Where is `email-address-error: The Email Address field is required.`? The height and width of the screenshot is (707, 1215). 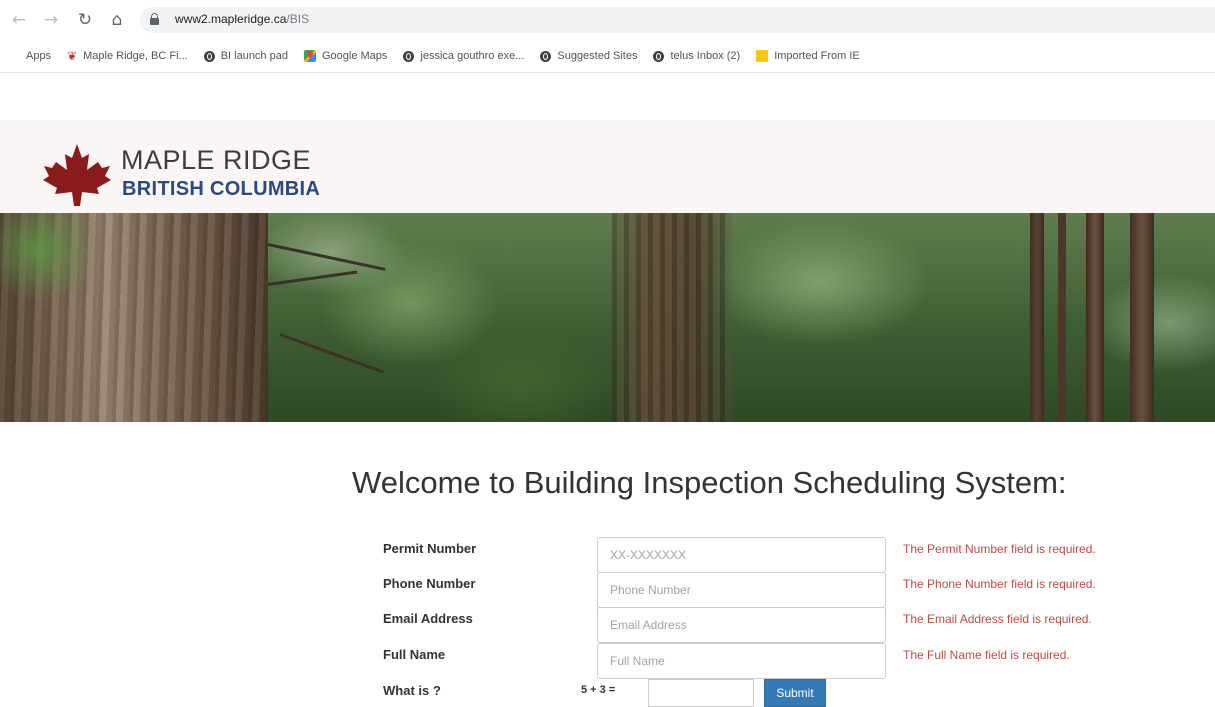
email-address-error: The Email Address field is required. is located at coordinates (997, 619).